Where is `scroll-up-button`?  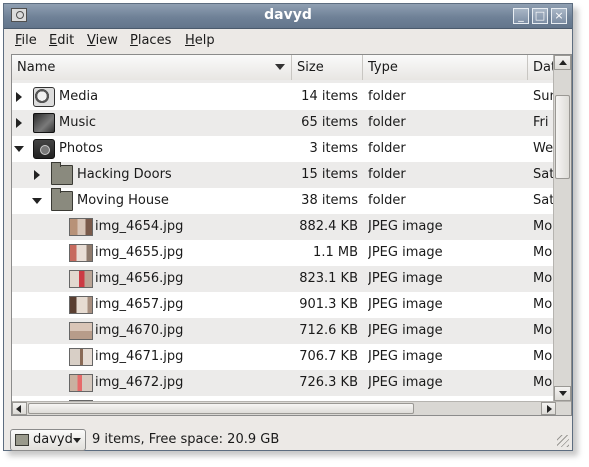
scroll-up-button is located at coordinates (562, 62).